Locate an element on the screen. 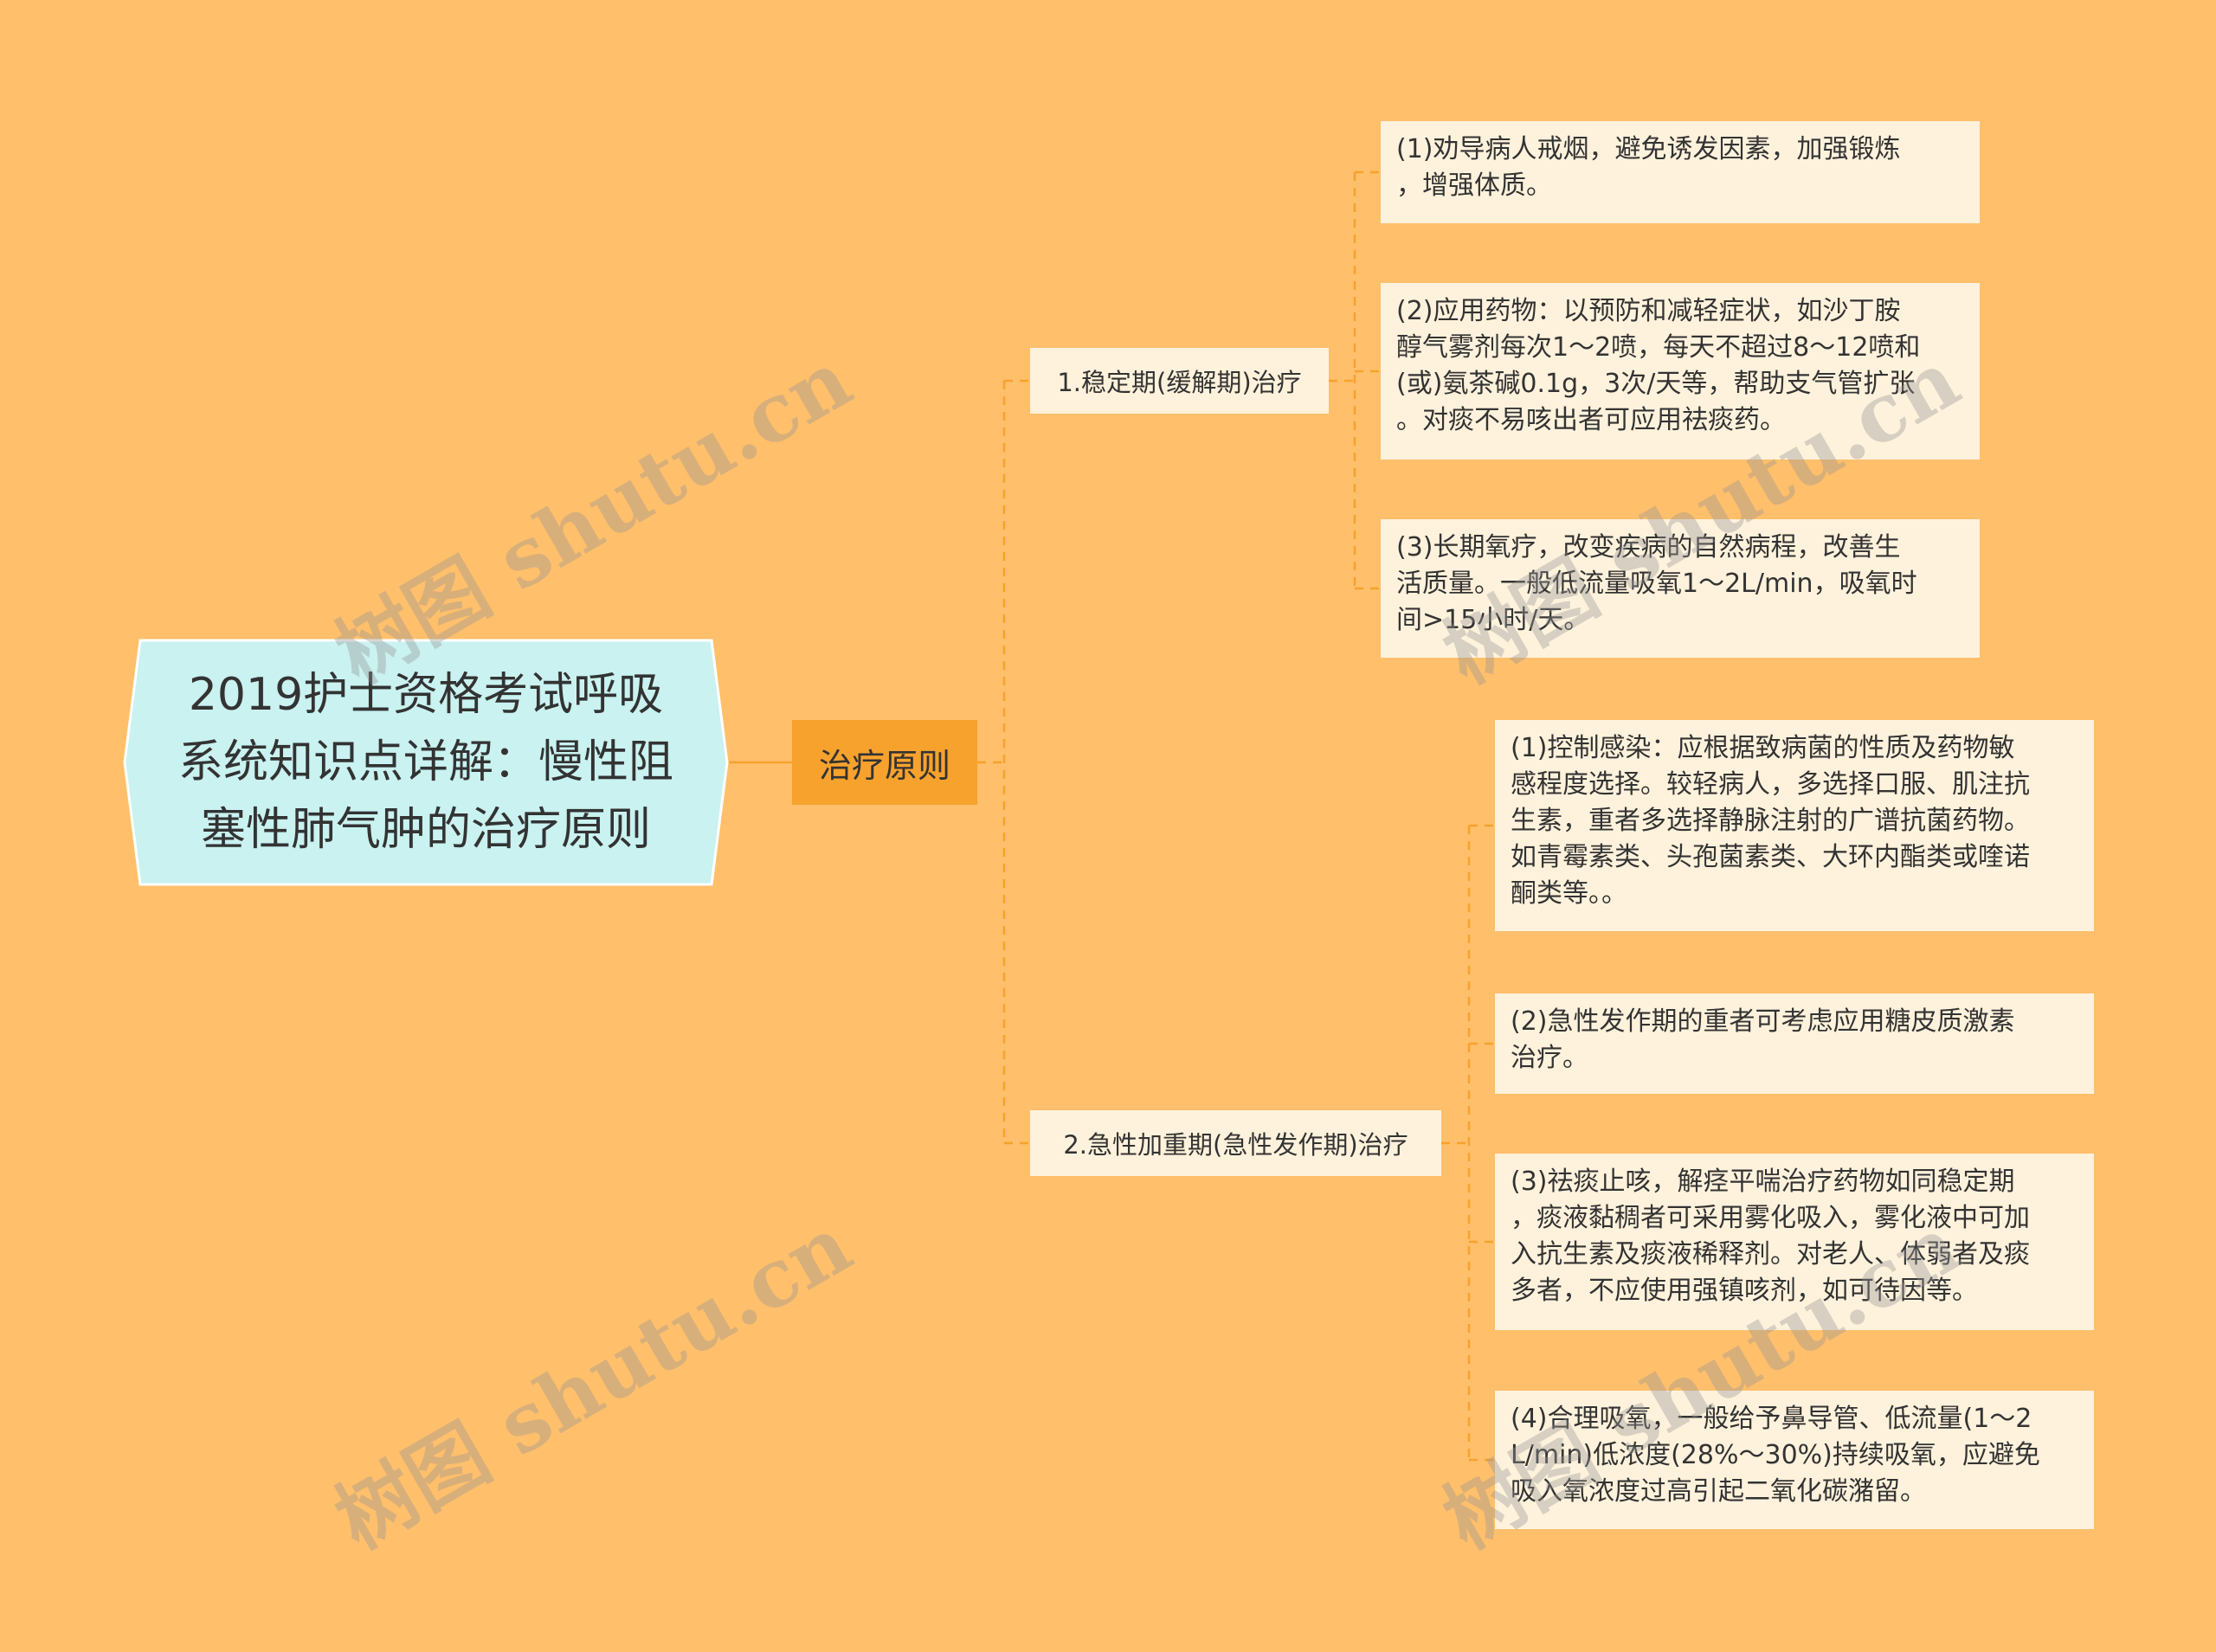  leaf-text-line: 活质量。一般低流量吸氧1～2L/min，吸氧时 is located at coordinates (1656, 584).